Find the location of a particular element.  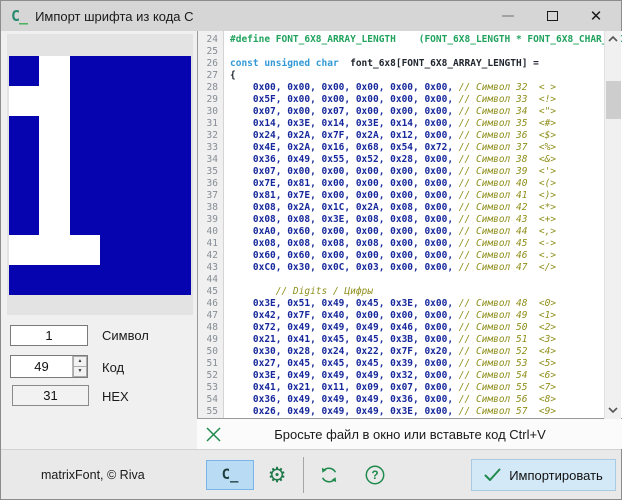

line-number: 54 is located at coordinates (212, 399).